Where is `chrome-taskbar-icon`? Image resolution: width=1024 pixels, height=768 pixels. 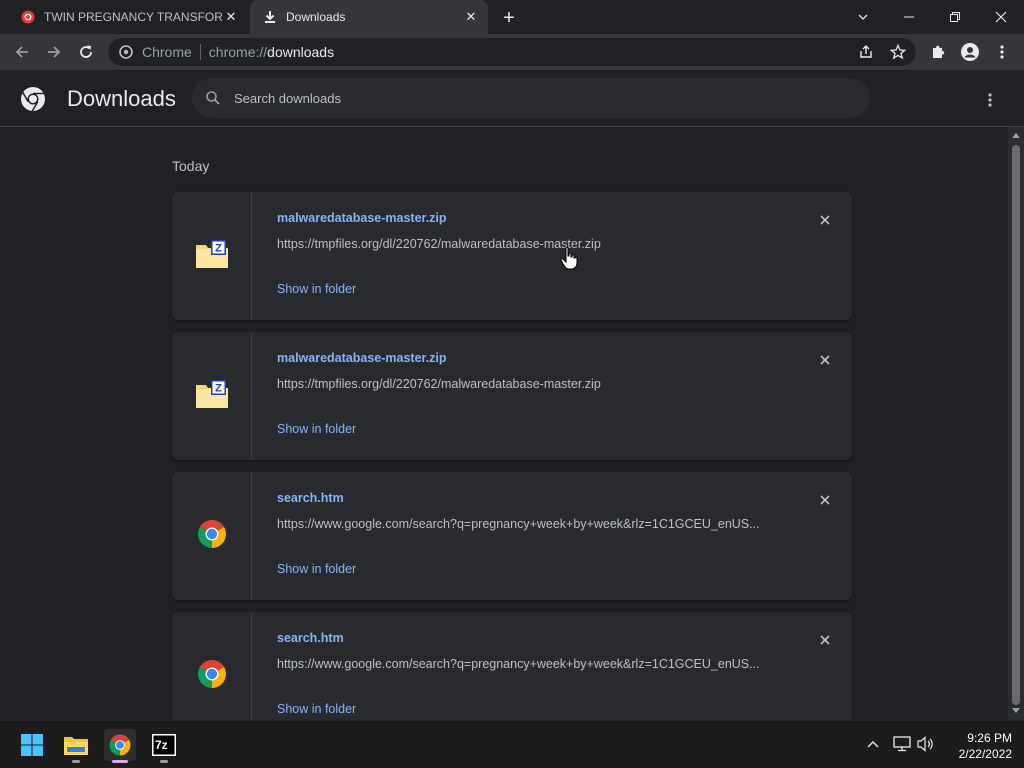
chrome-taskbar-icon is located at coordinates (120, 746).